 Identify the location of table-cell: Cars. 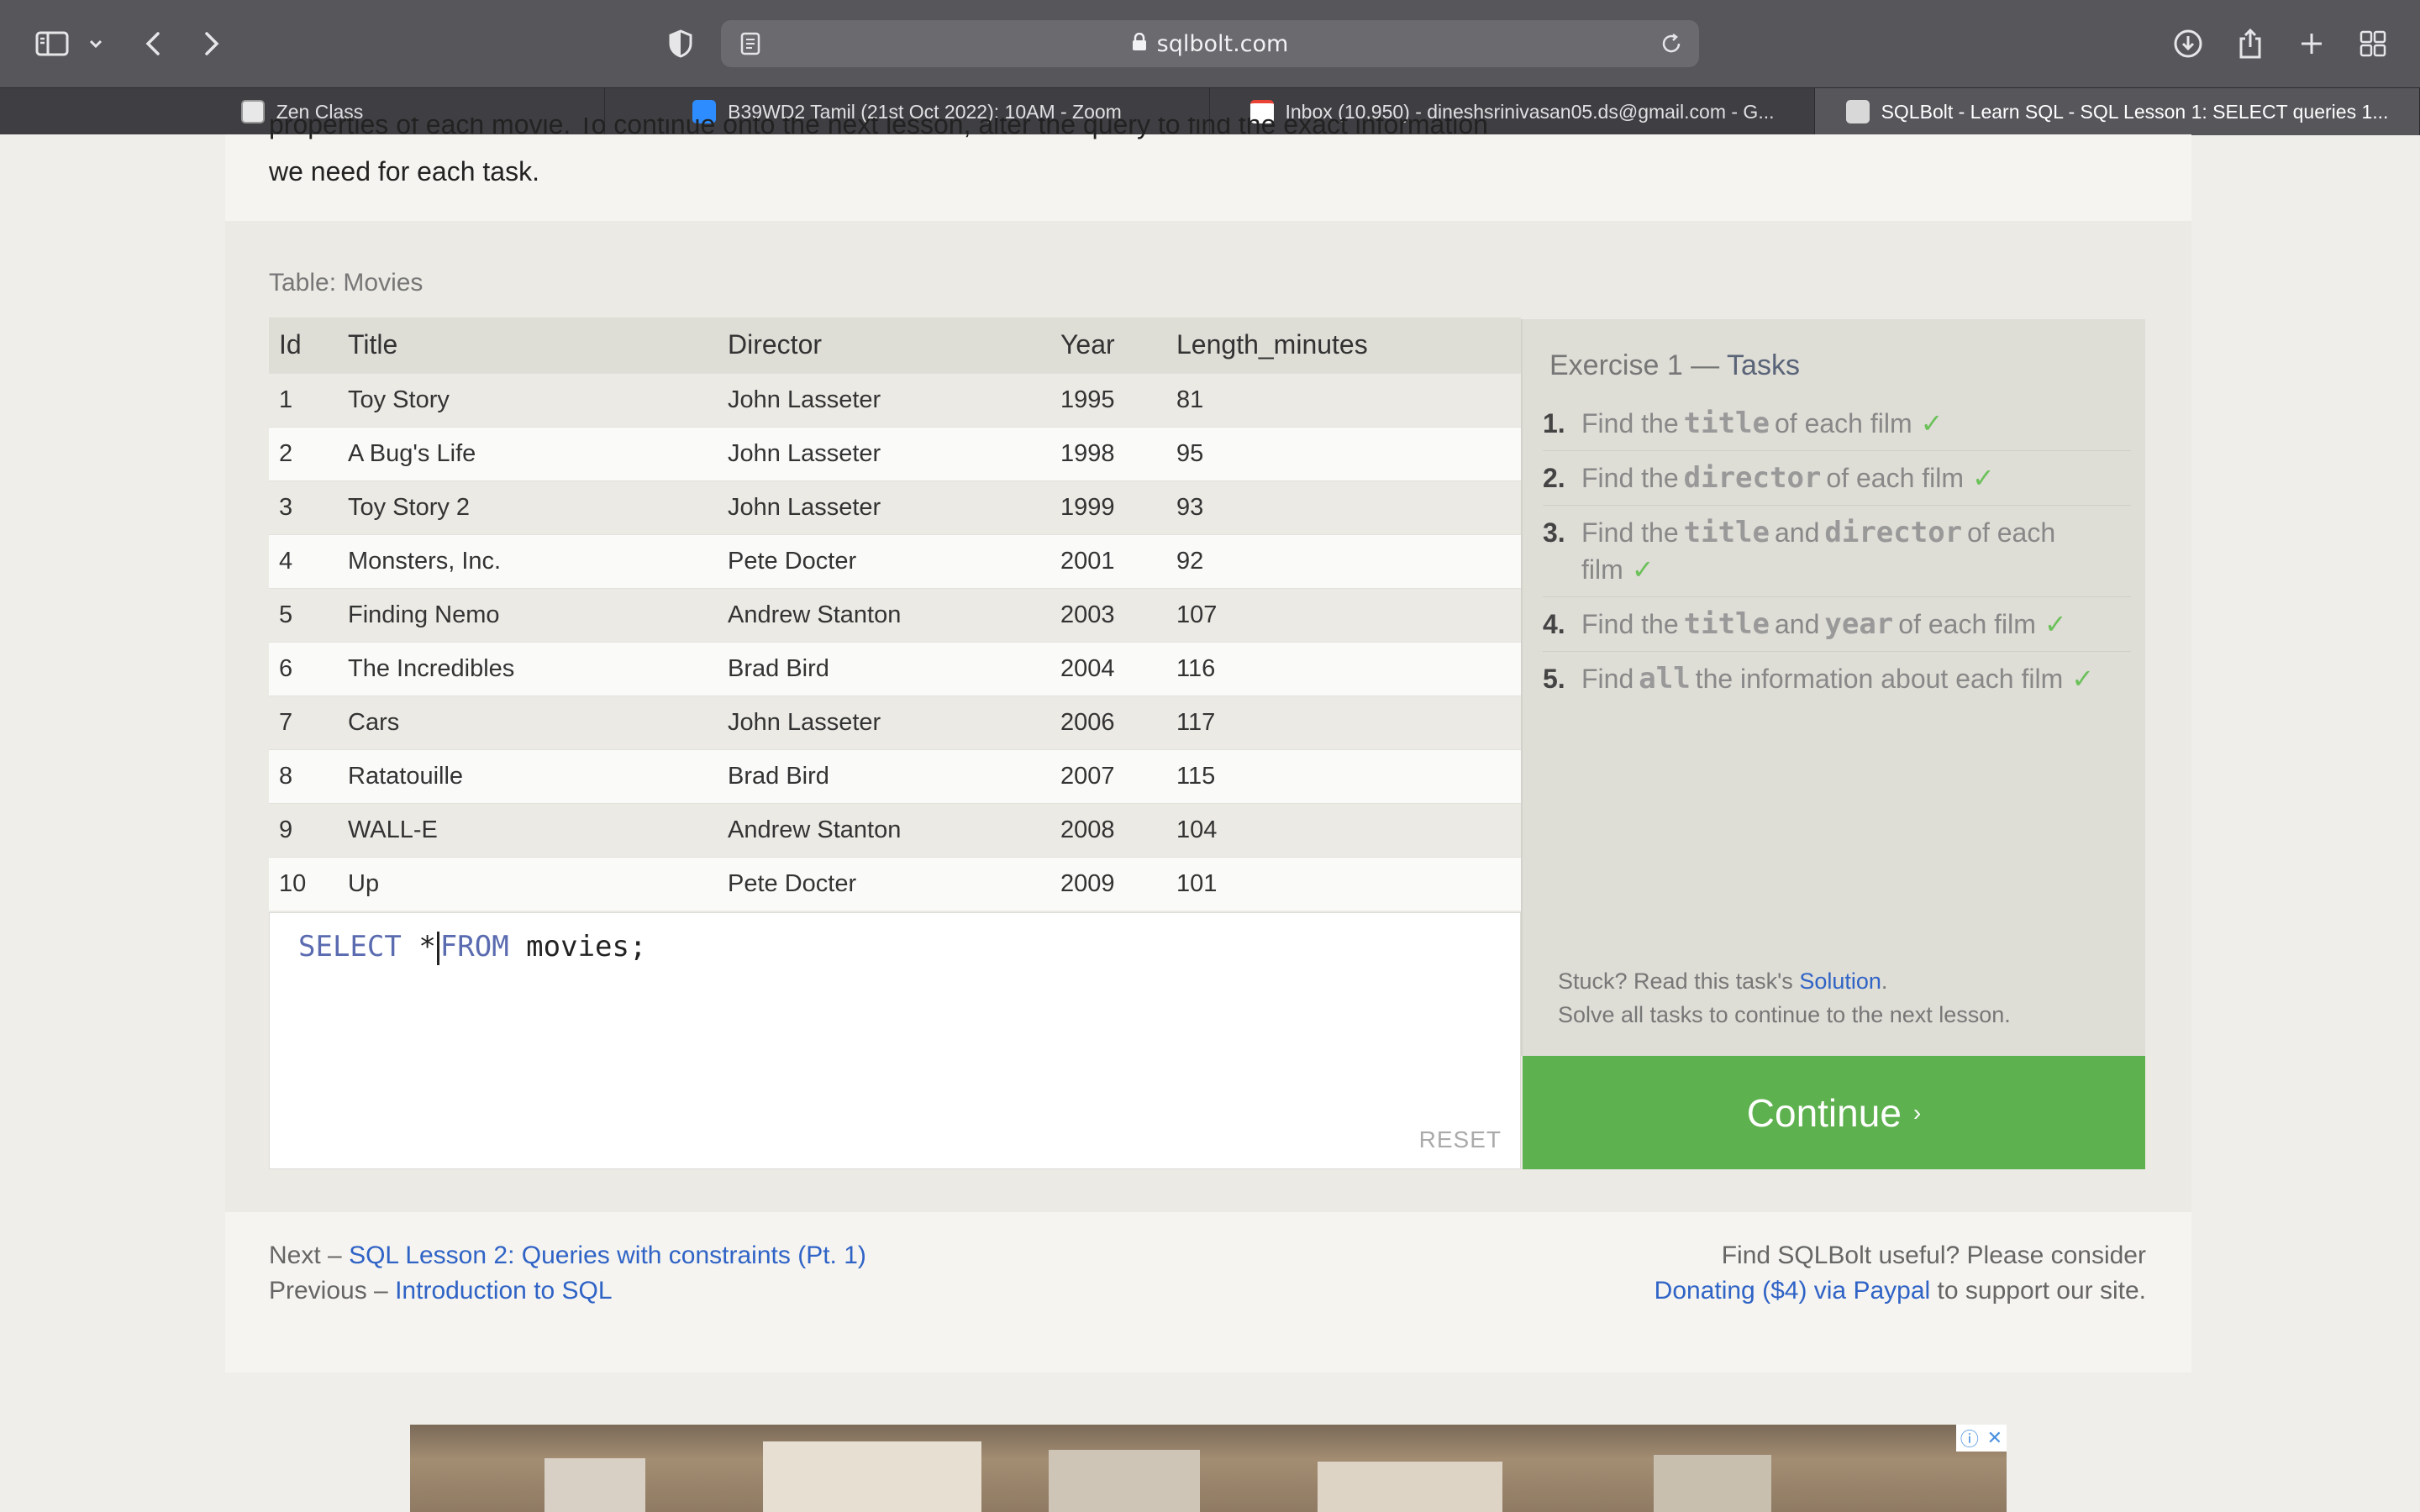
(528, 722).